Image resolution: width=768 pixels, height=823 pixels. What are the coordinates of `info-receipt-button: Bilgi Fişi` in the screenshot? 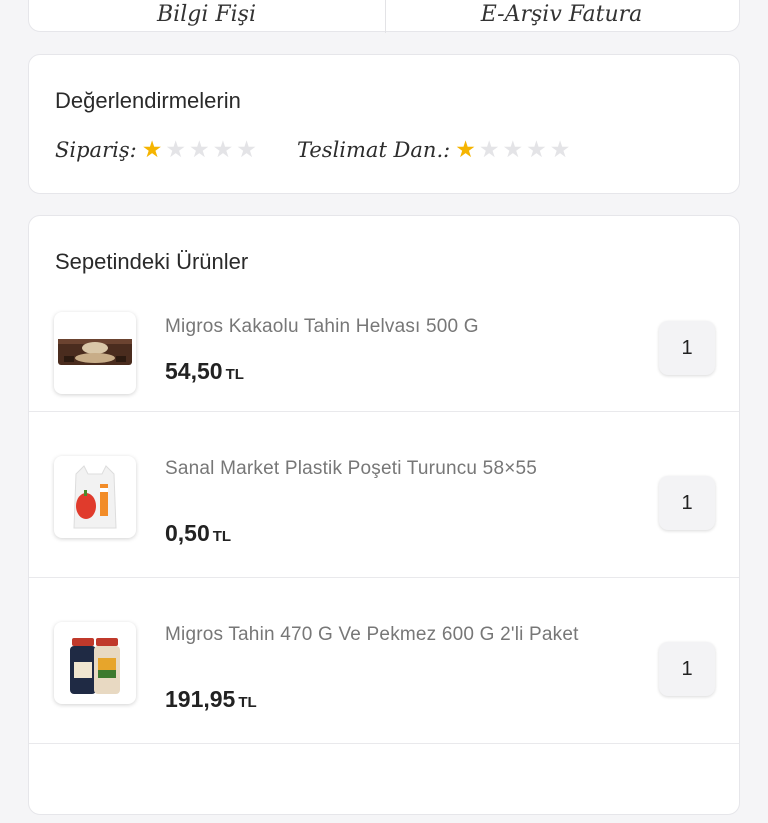 It's located at (206, 15).